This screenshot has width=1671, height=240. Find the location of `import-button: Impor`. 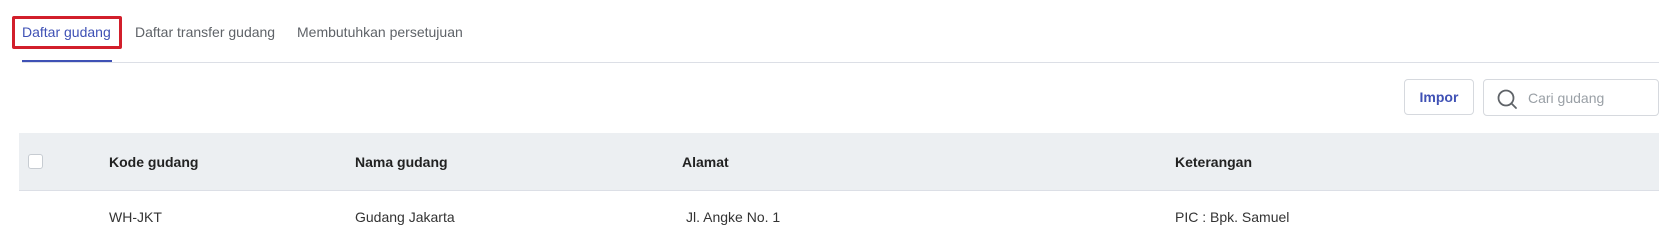

import-button: Impor is located at coordinates (1439, 97).